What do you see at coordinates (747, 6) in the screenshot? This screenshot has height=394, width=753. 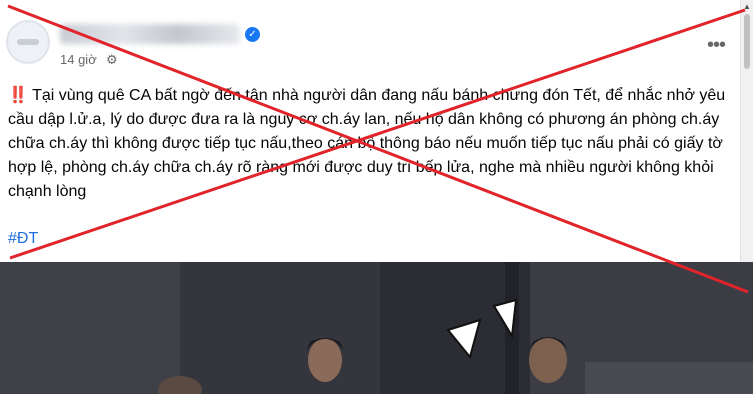 I see `scroll-up-arrow-icon: ▲` at bounding box center [747, 6].